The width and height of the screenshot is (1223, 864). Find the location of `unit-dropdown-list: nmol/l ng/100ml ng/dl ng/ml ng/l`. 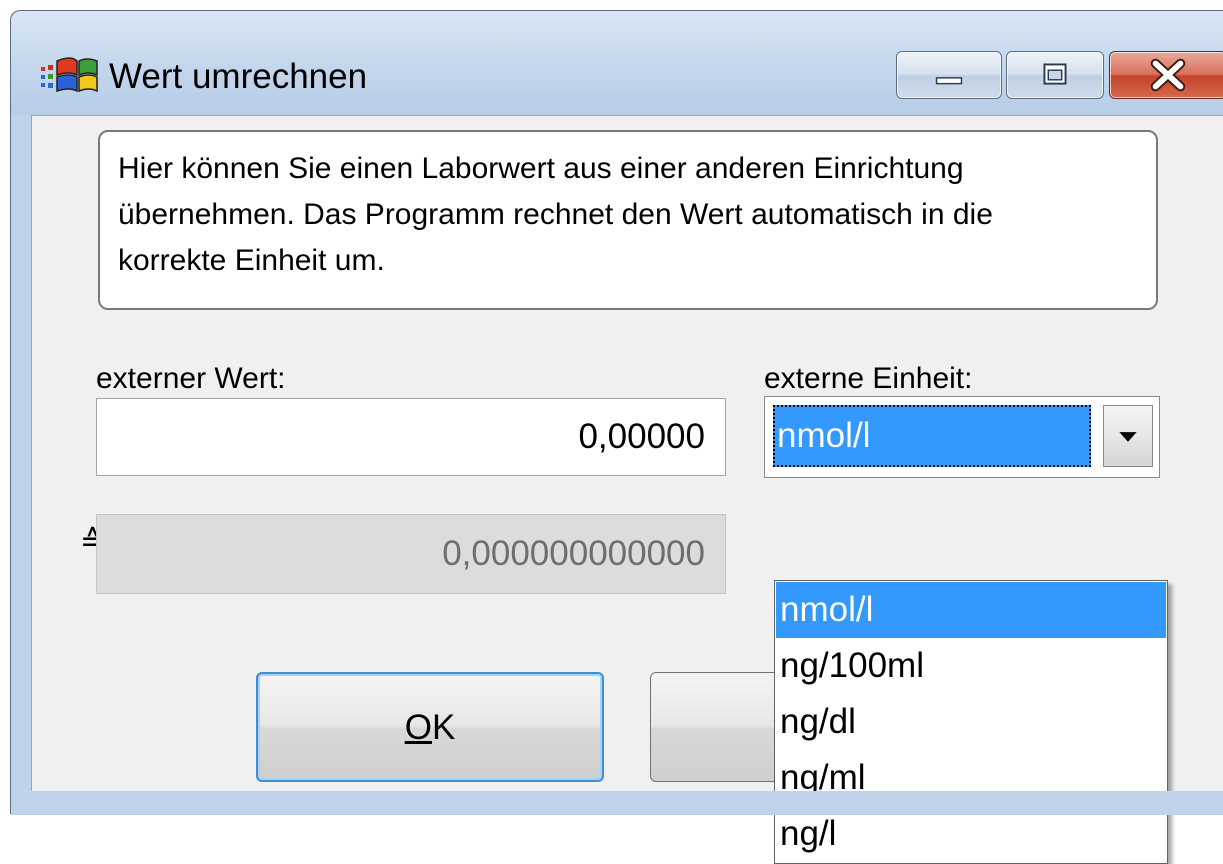

unit-dropdown-list: nmol/l ng/100ml ng/dl ng/ml ng/l is located at coordinates (971, 722).